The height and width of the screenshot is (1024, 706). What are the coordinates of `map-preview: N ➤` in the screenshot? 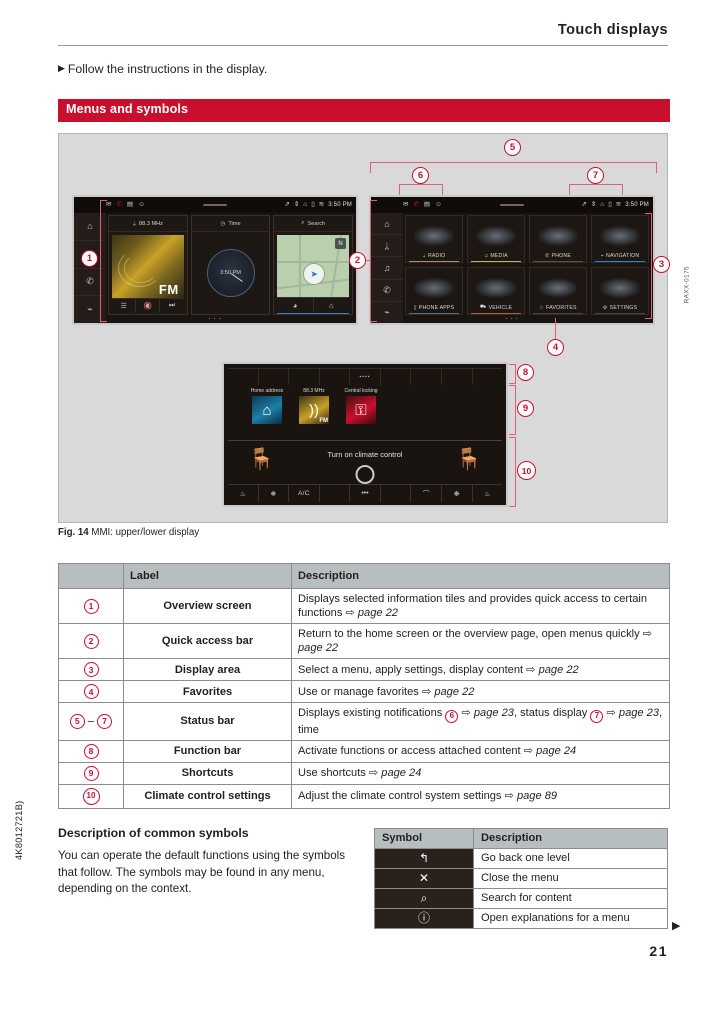 It's located at (313, 266).